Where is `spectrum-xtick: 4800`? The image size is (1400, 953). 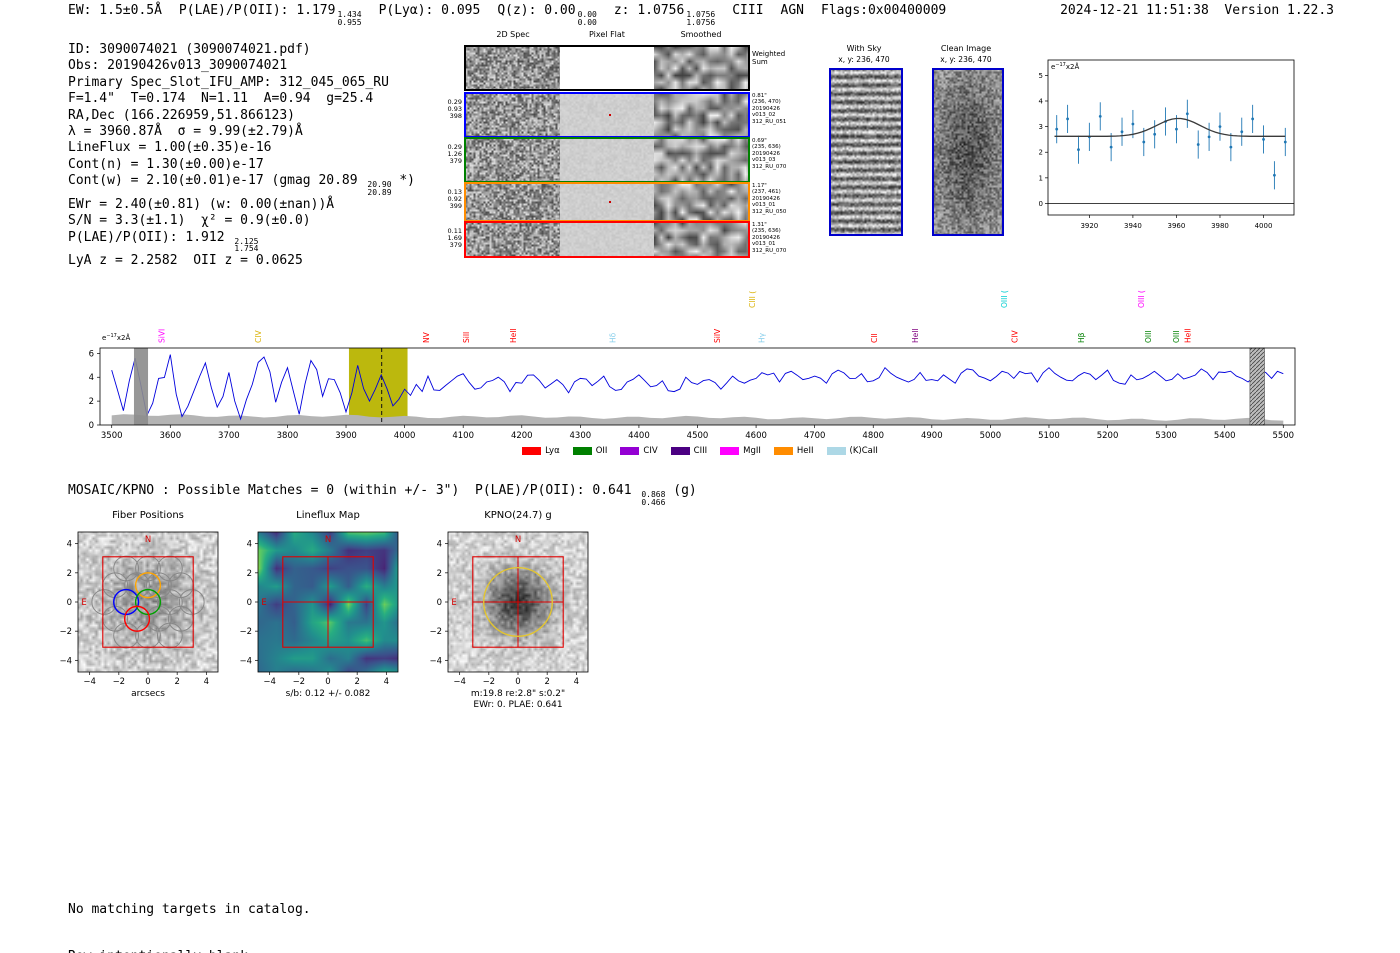
spectrum-xtick: 4800 is located at coordinates (873, 436).